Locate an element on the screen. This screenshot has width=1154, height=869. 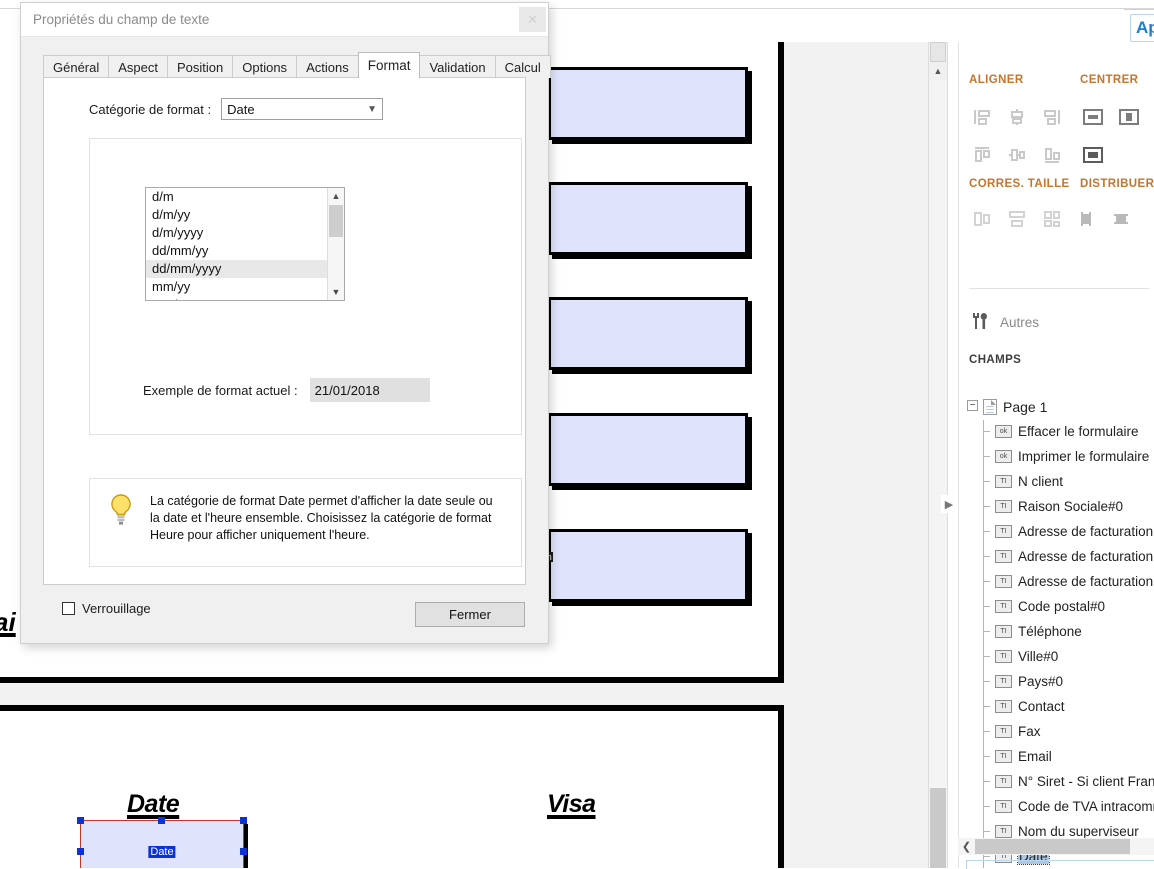
tree-node-adresse-de-facturation-2: TI Adresse de facturation is located at coordinates (1056, 556).